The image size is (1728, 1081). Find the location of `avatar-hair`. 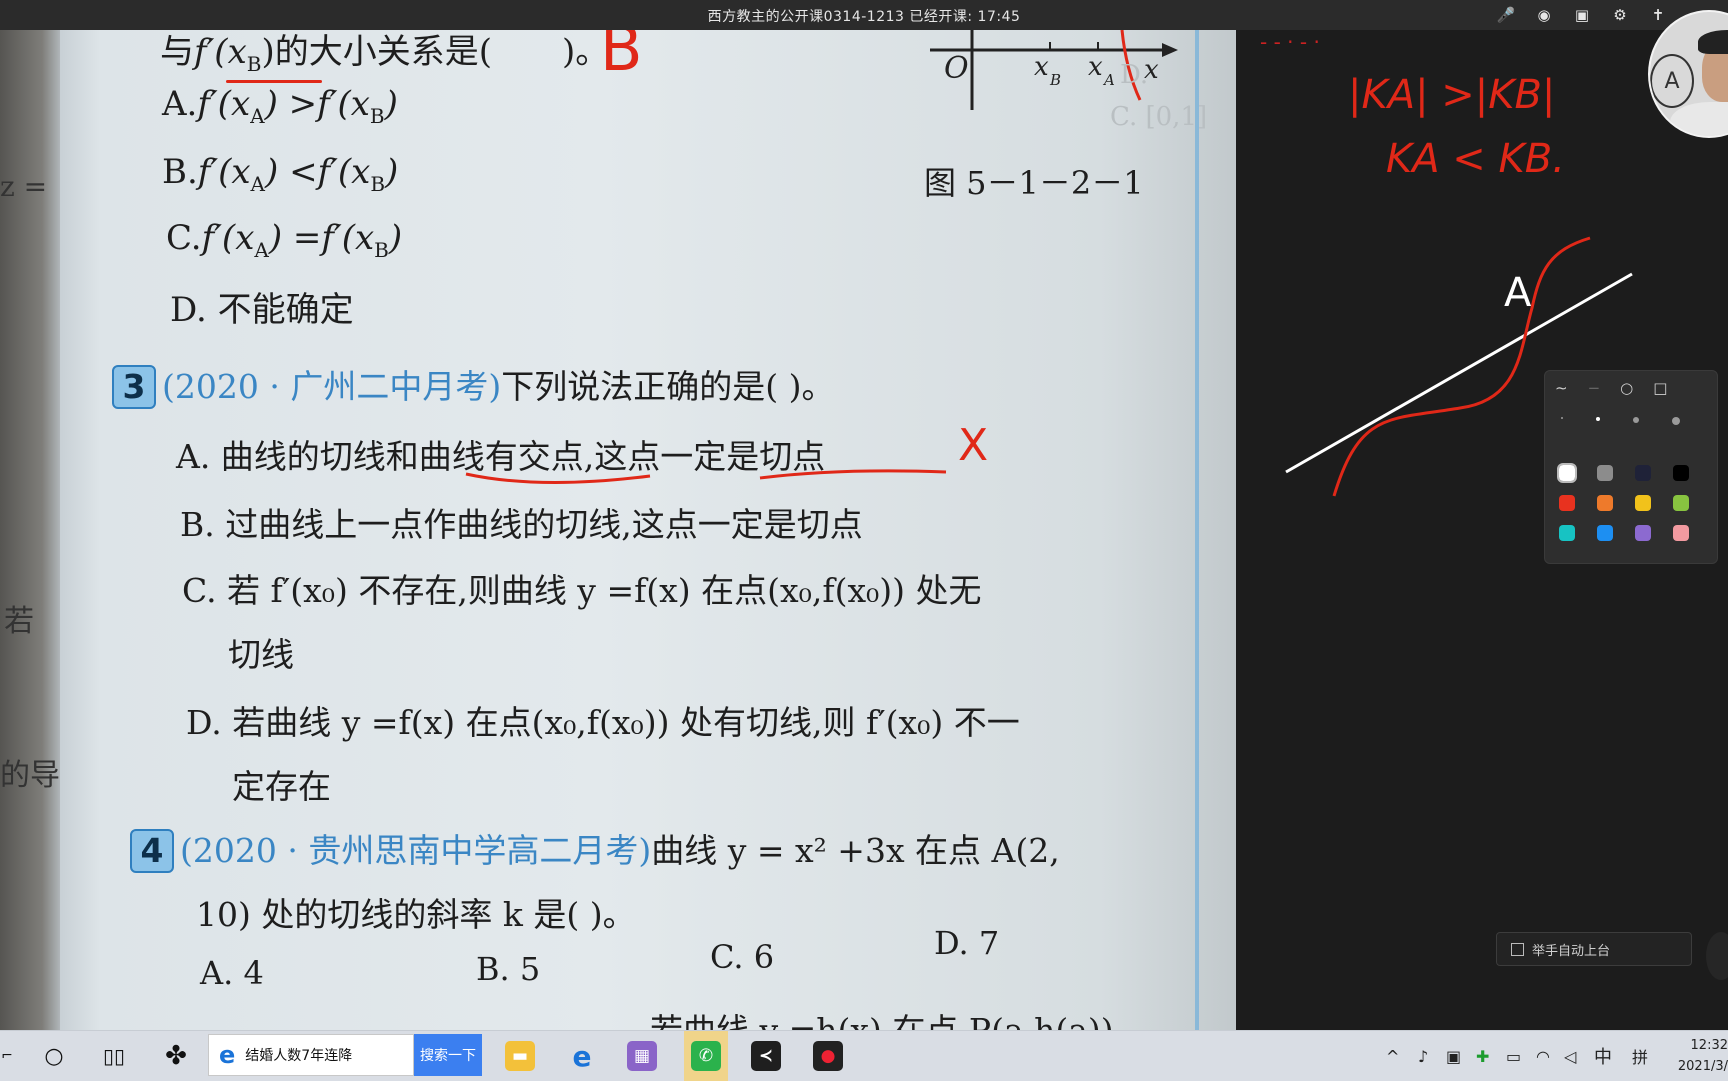

avatar-hair is located at coordinates (1713, 42).